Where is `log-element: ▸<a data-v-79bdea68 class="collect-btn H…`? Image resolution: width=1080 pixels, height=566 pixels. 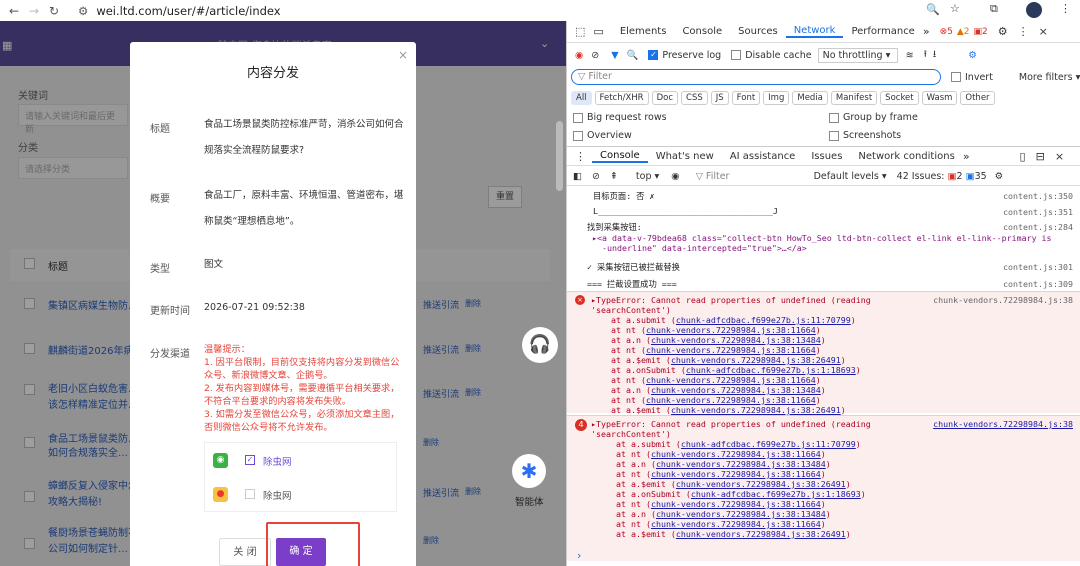 log-element: ▸<a data-v-79bdea68 class="collect-btn H… is located at coordinates (823, 238).